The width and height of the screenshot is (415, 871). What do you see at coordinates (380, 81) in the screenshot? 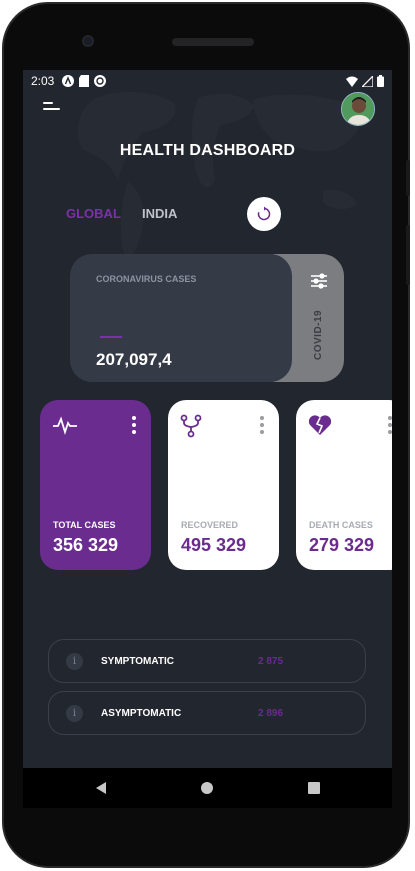
I see `battery-icon` at bounding box center [380, 81].